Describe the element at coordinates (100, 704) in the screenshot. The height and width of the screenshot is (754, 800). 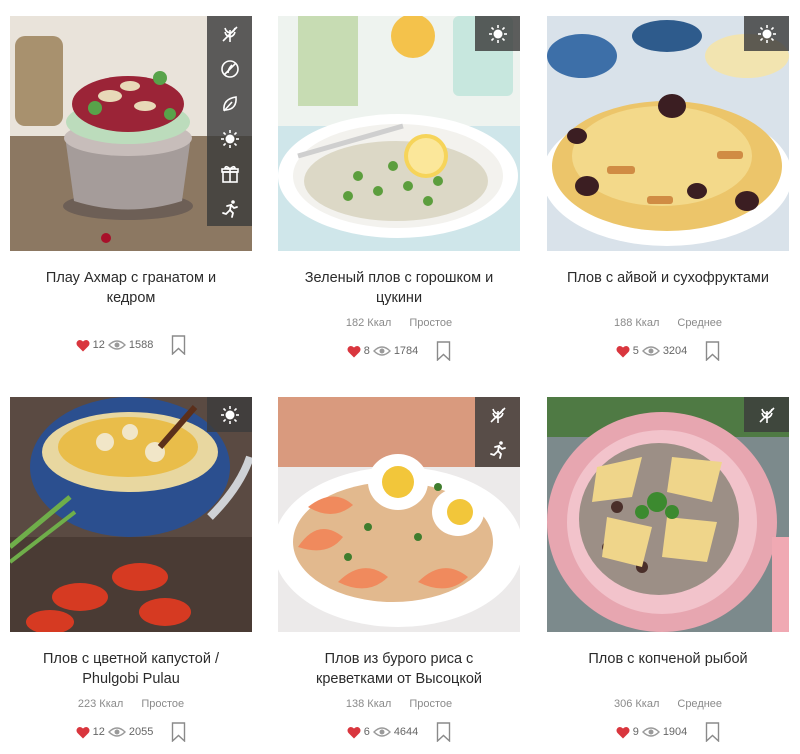
I see `kcal-label: 223 Ккал` at that location.